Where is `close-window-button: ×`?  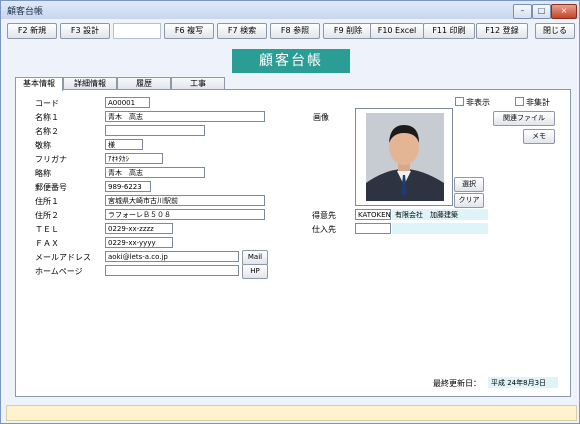 close-window-button: × is located at coordinates (564, 11).